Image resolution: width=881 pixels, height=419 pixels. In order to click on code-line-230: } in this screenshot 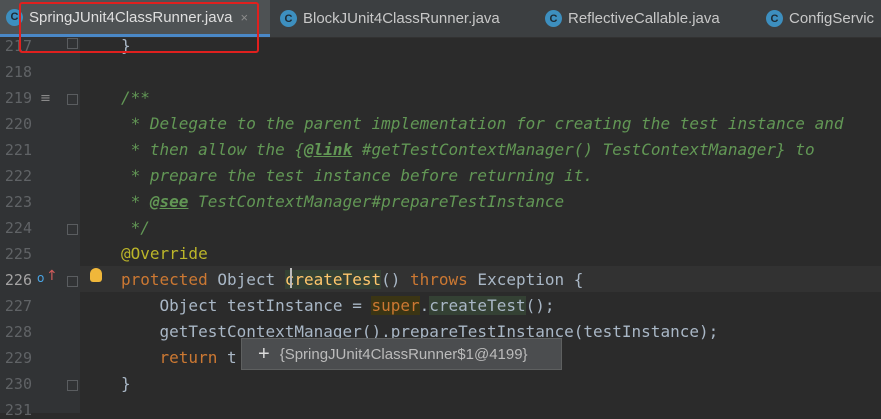, I will do `click(126, 383)`.